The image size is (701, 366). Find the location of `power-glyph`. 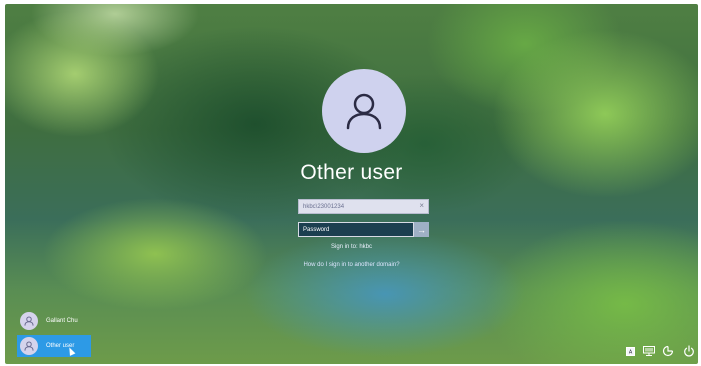

power-glyph is located at coordinates (688, 351).